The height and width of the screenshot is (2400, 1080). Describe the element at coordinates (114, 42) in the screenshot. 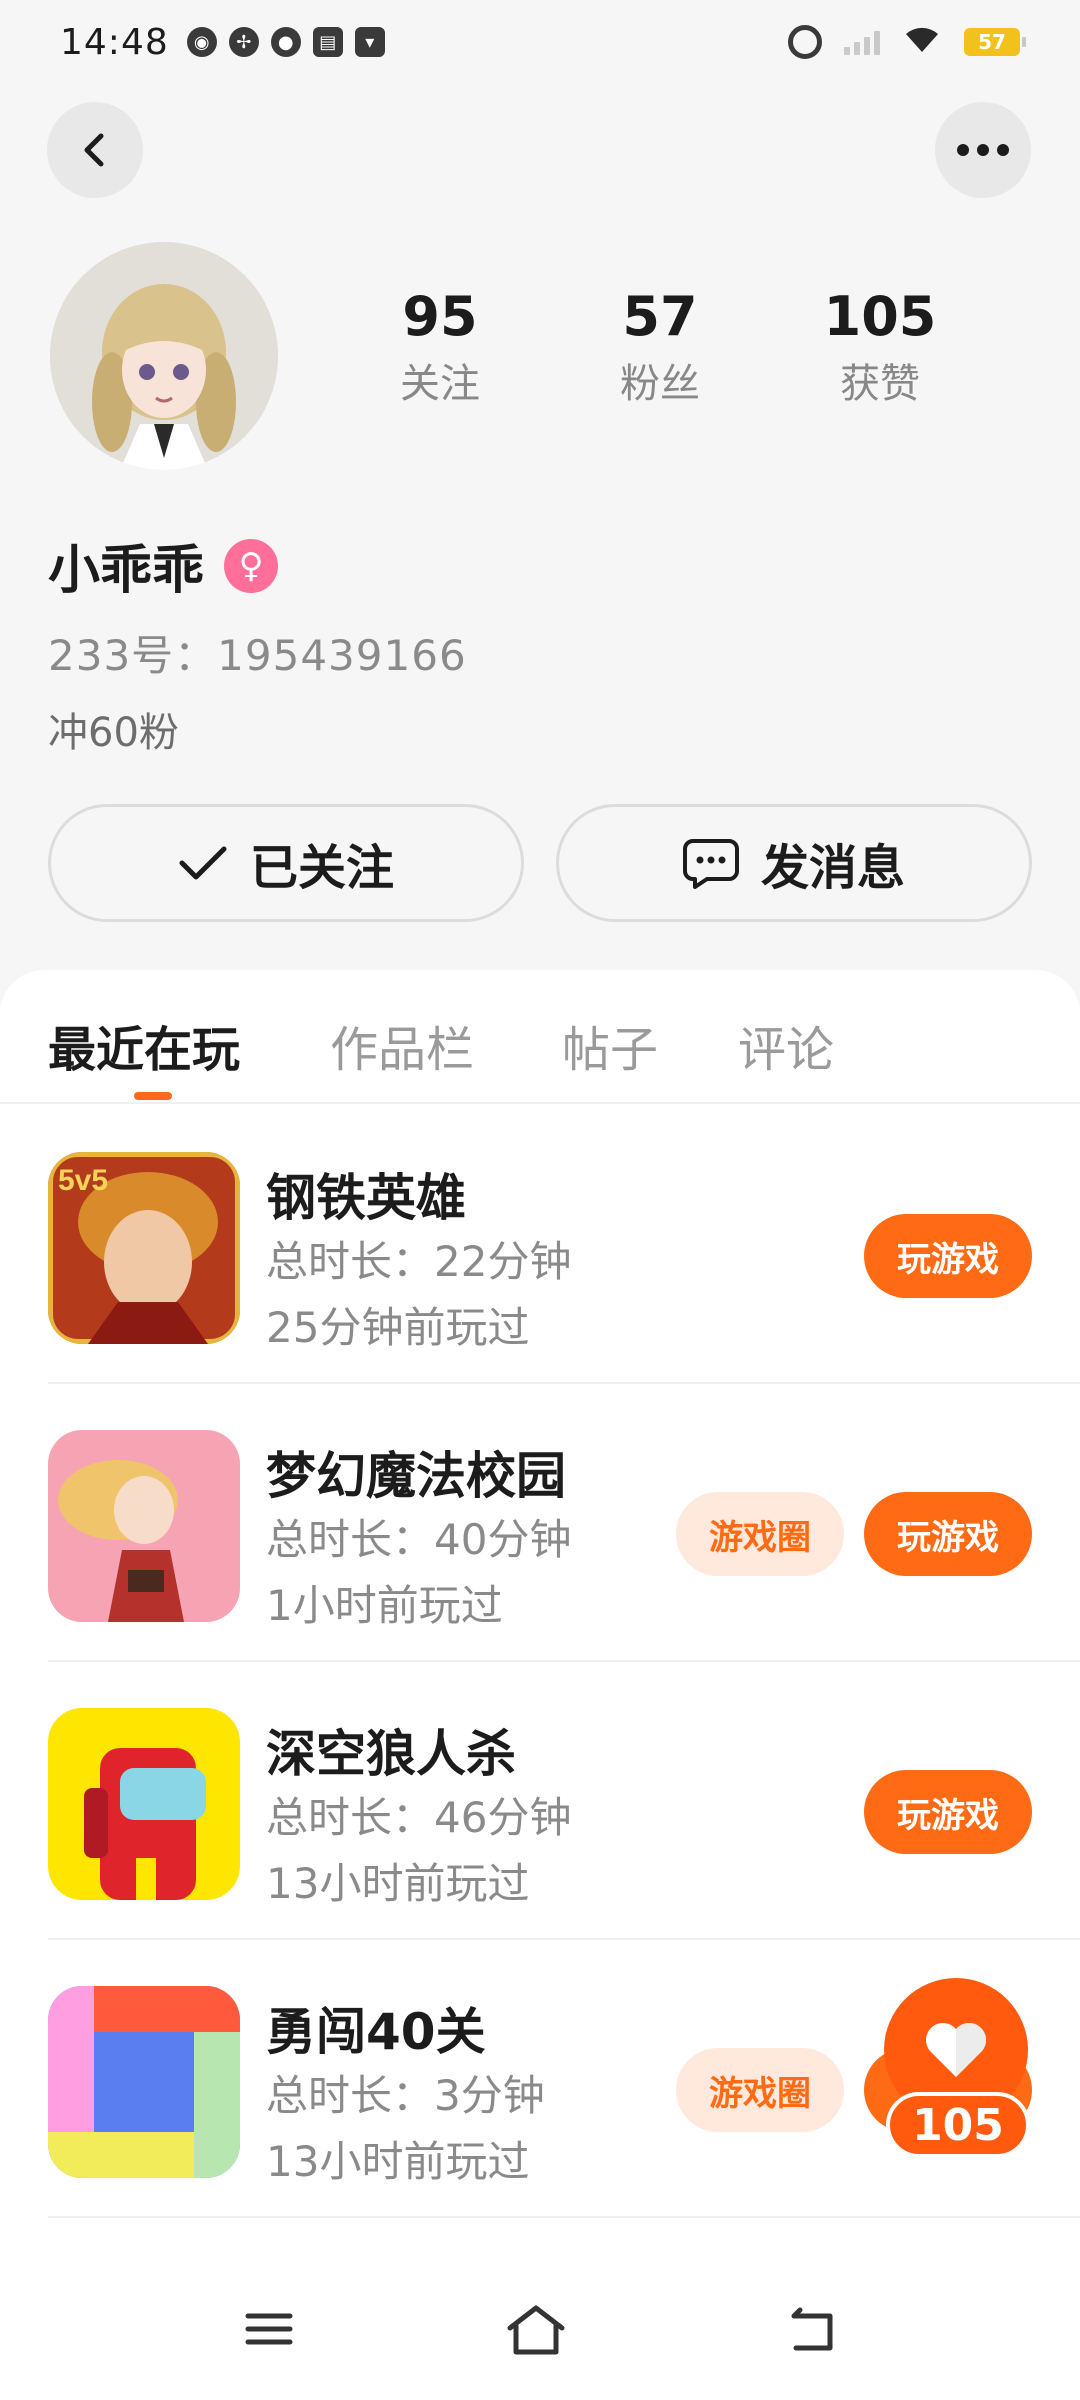

I see `status-time: 14:48` at that location.